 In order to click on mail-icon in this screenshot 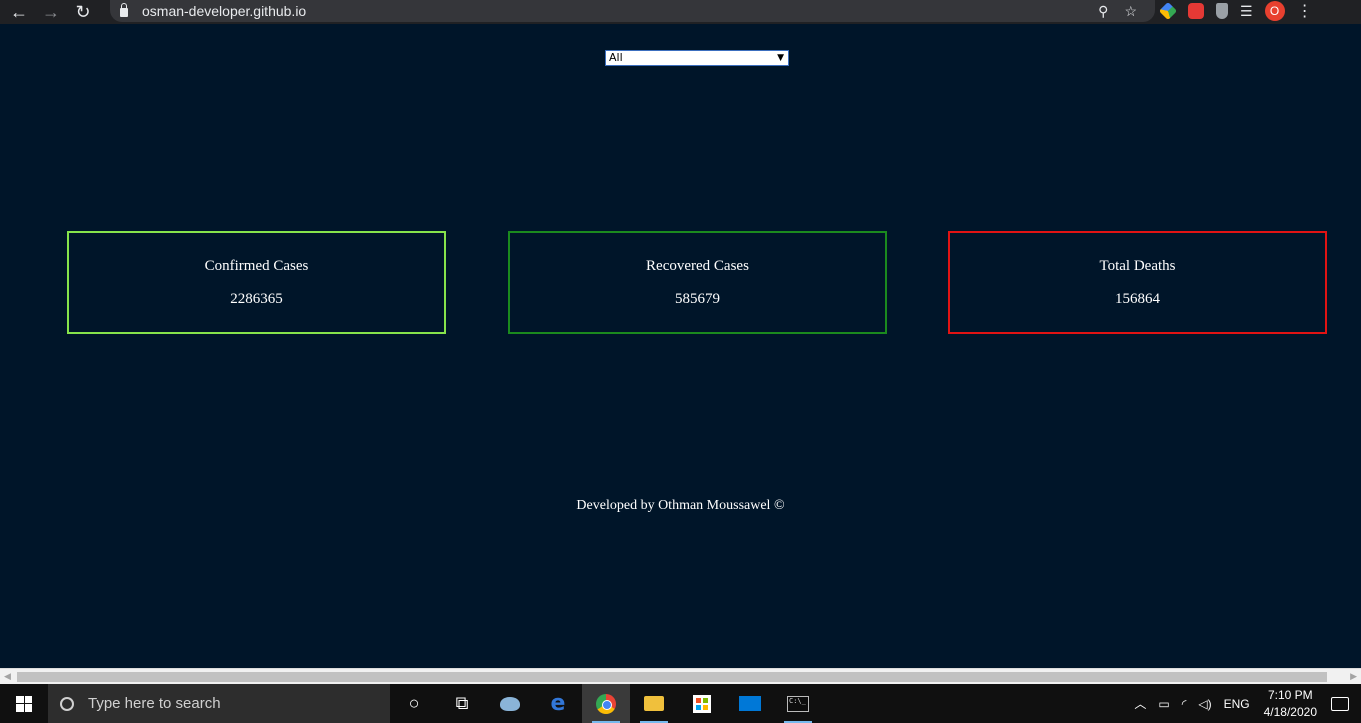, I will do `click(750, 703)`.